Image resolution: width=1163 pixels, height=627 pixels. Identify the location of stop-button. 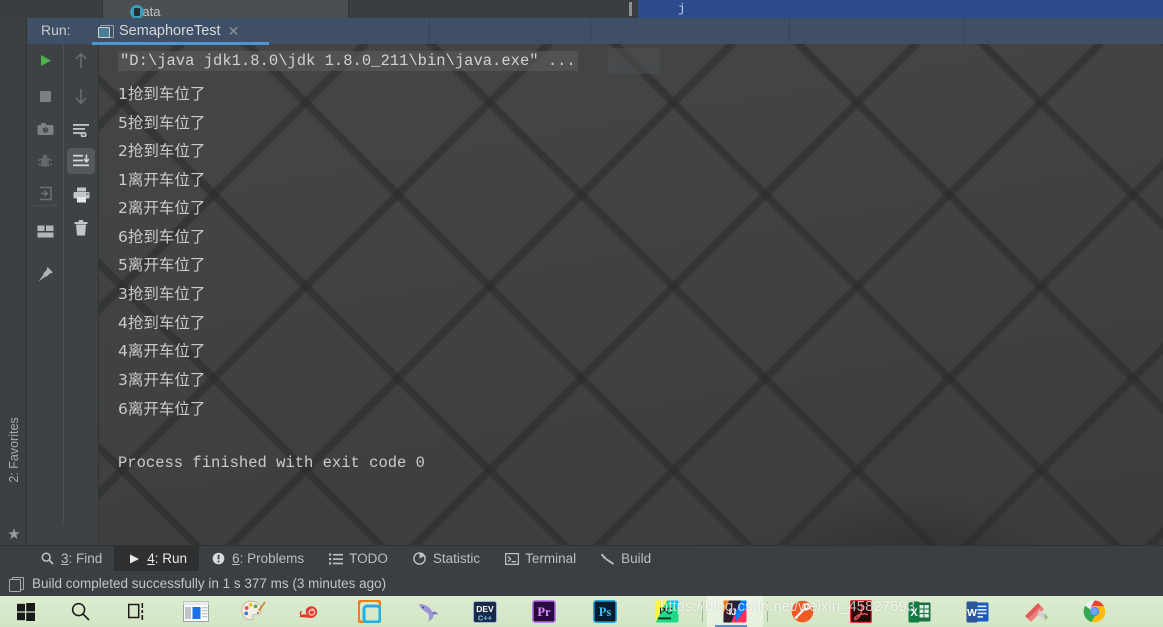
(45, 96).